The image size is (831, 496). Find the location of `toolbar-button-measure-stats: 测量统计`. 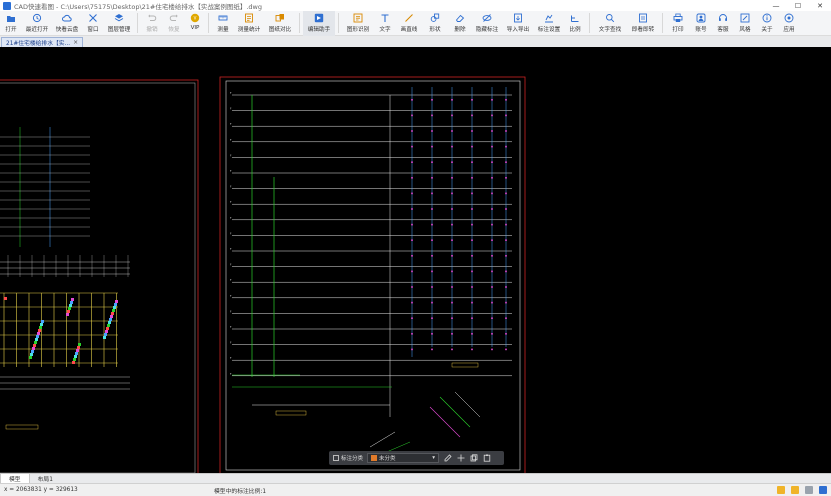

toolbar-button-measure-stats: 测量统计 is located at coordinates (249, 23).